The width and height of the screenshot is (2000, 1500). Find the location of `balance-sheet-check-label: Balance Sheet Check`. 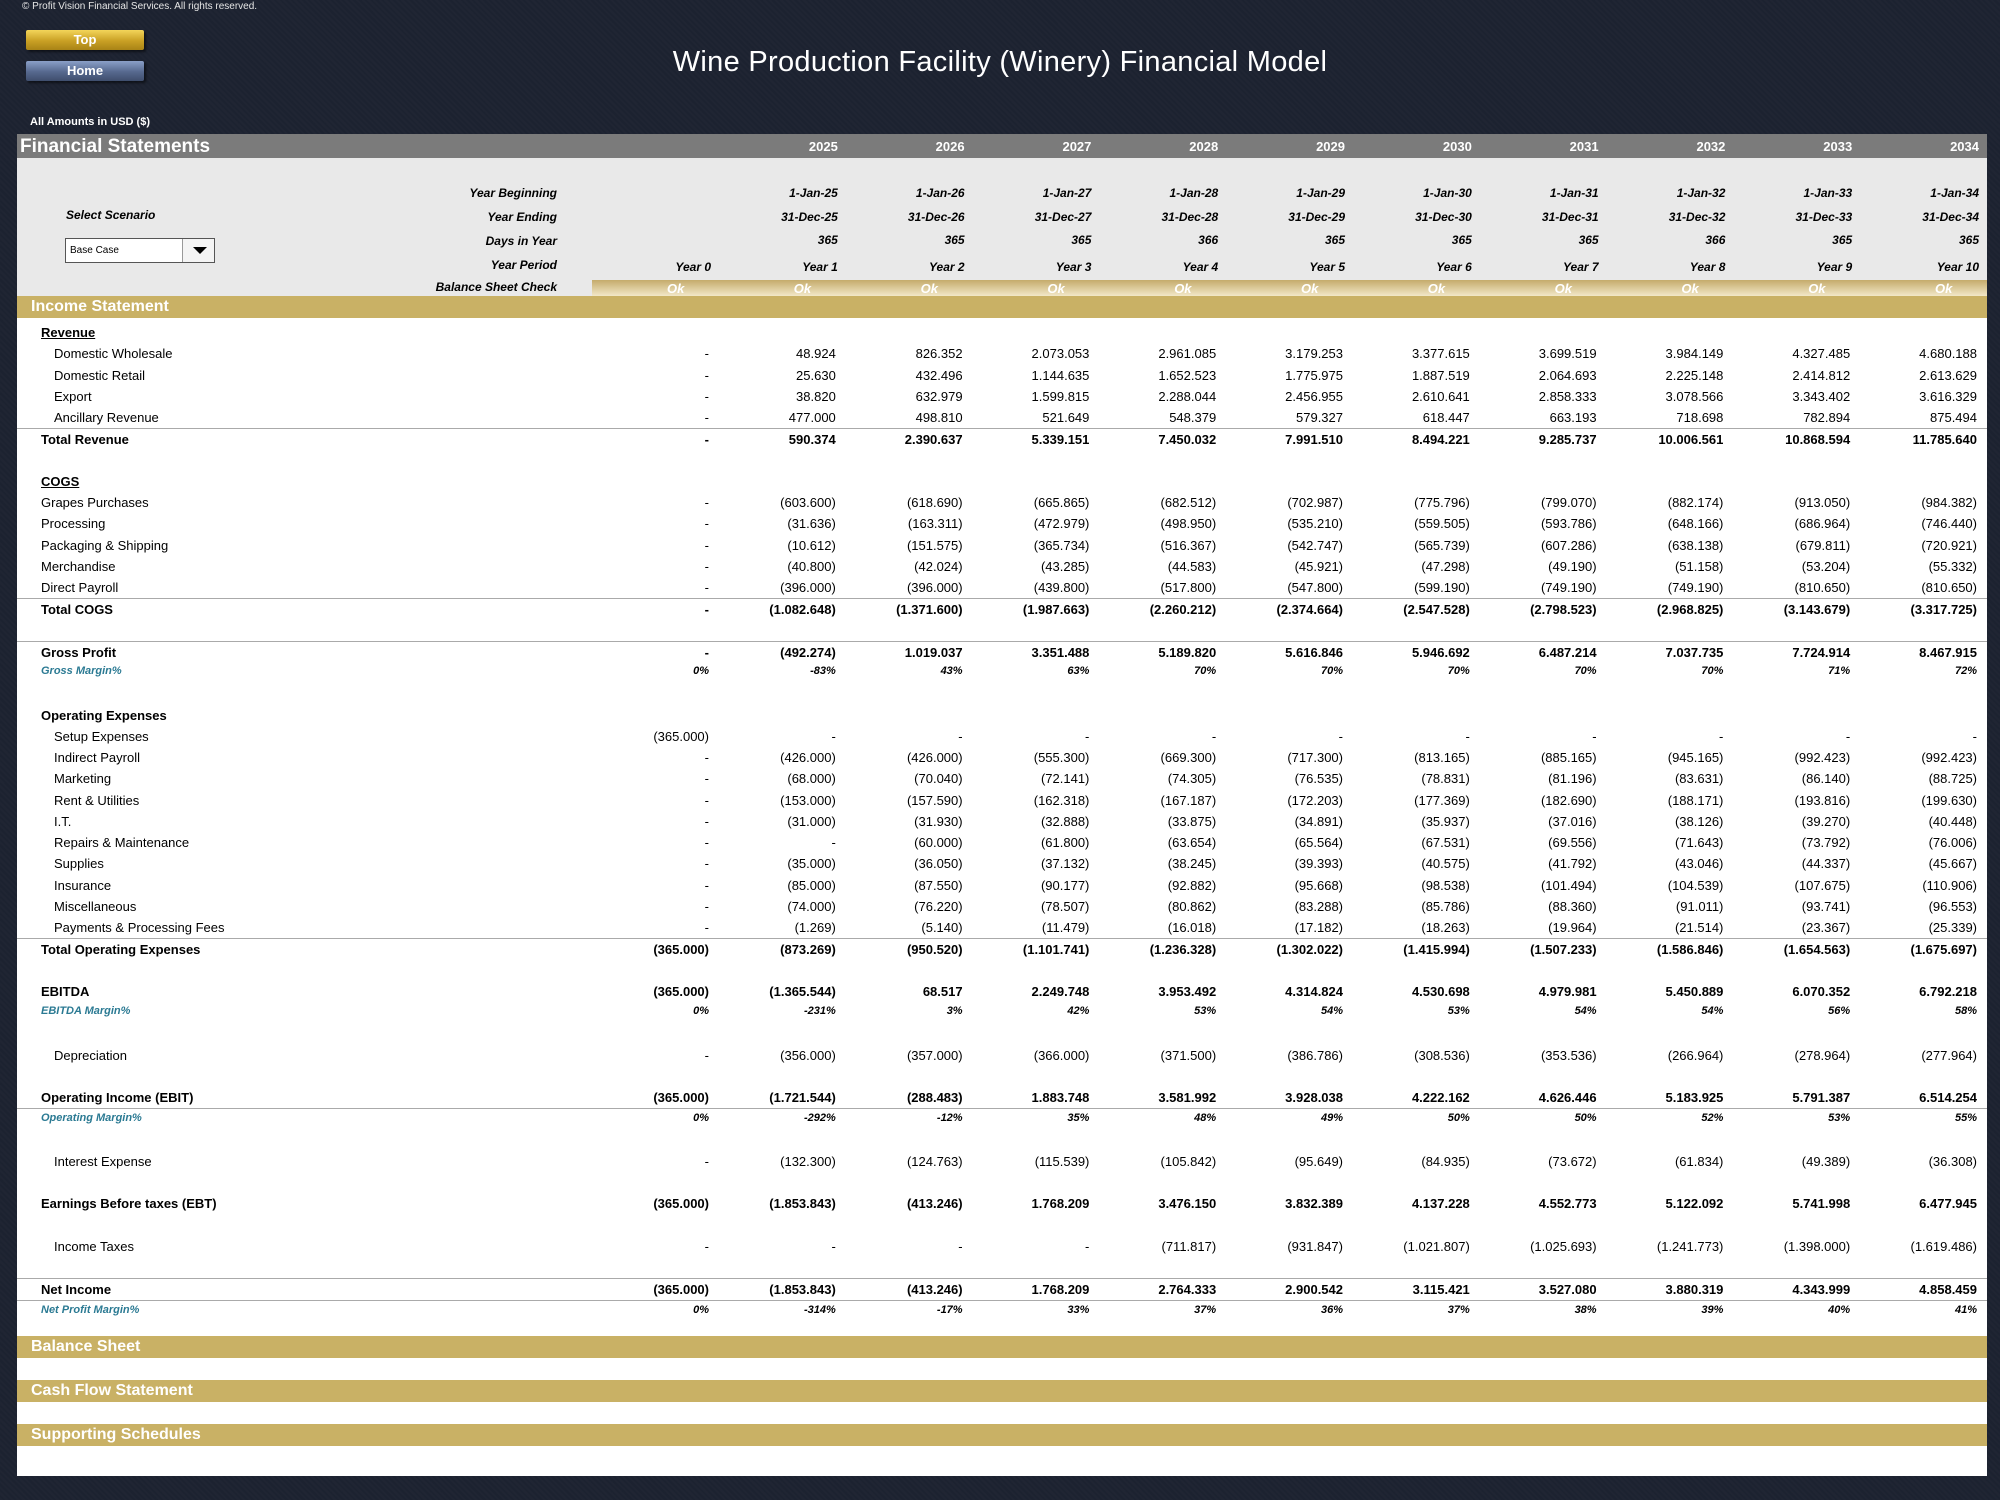

balance-sheet-check-label: Balance Sheet Check is located at coordinates (496, 287).